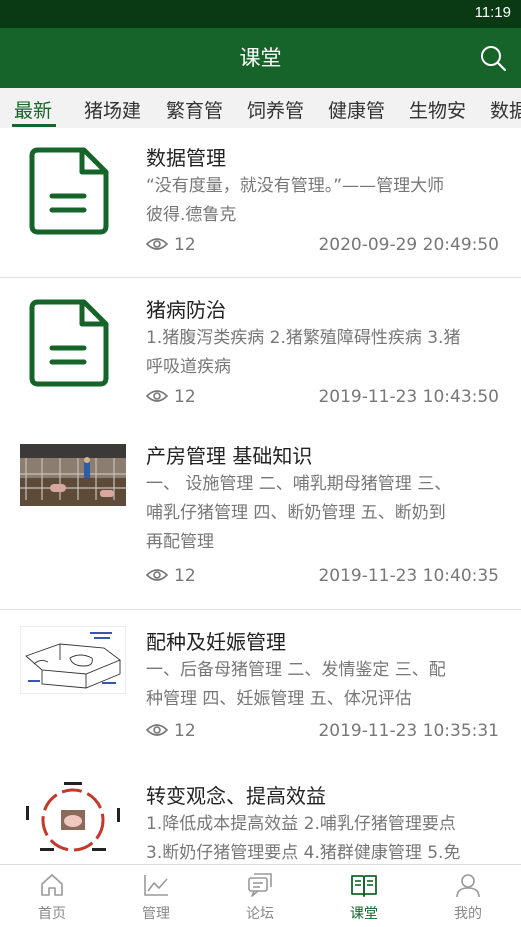 The image size is (521, 927). I want to click on article-meta: 12 2019-11-23 10:40:35, so click(322, 578).